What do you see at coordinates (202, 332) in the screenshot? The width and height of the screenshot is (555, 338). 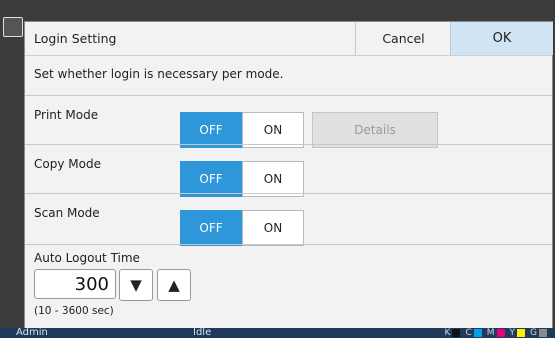 I see `status-state: Idle` at bounding box center [202, 332].